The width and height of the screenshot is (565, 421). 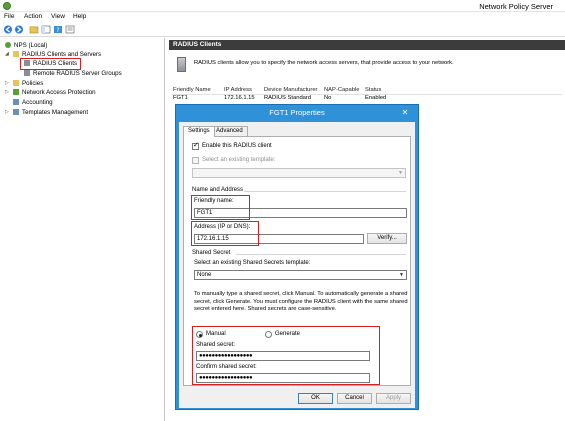 I want to click on shared-template-value: None, so click(x=204, y=275).